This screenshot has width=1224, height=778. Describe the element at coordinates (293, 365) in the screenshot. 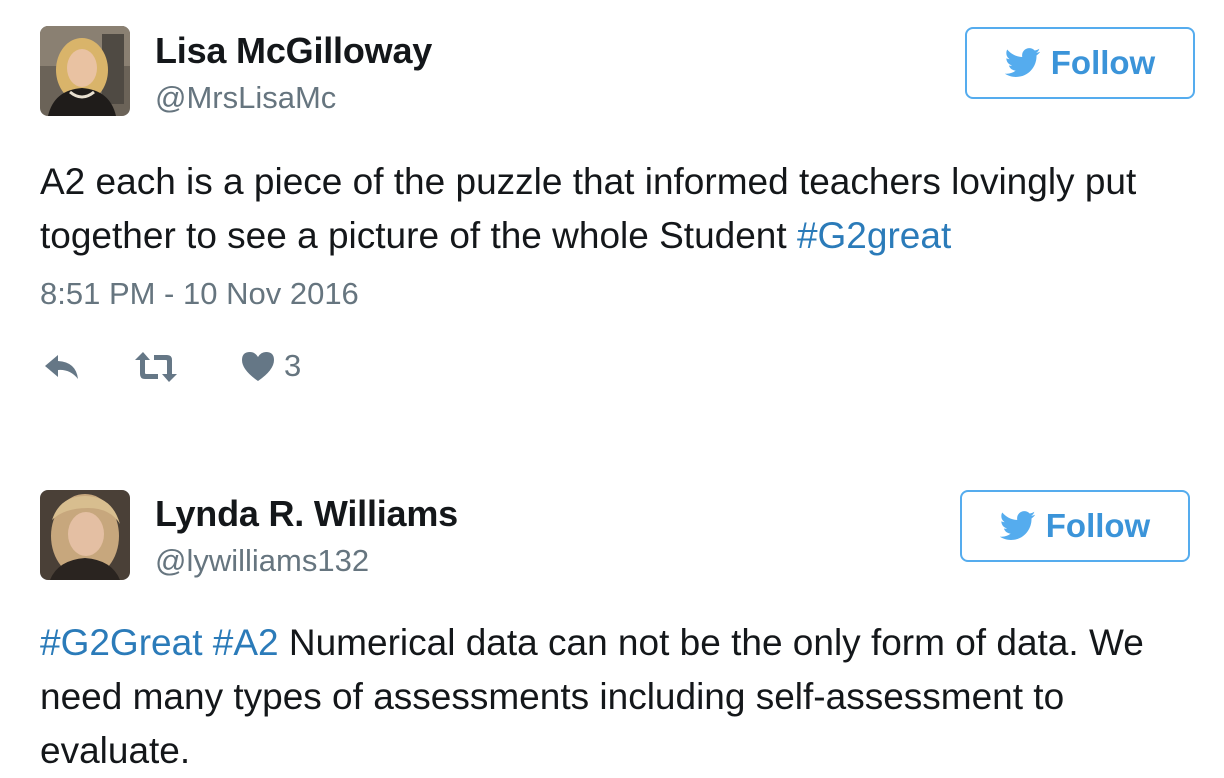

I see `like-count: 3` at that location.